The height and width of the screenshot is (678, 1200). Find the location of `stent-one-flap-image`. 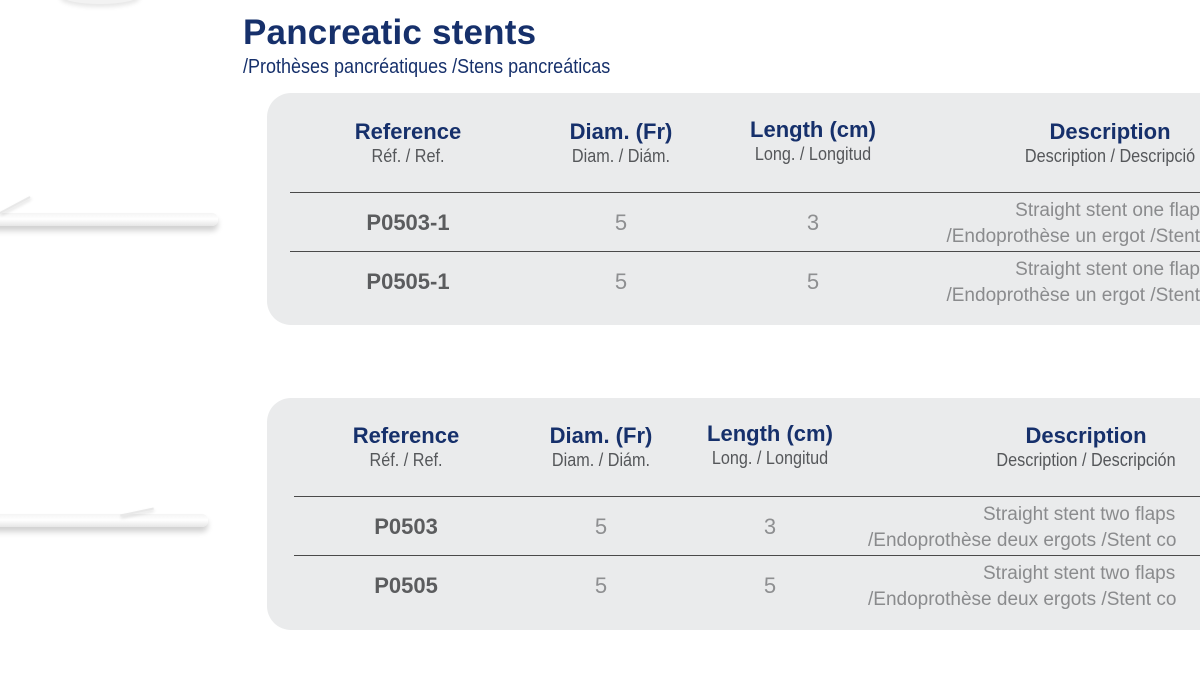

stent-one-flap-image is located at coordinates (109, 211).